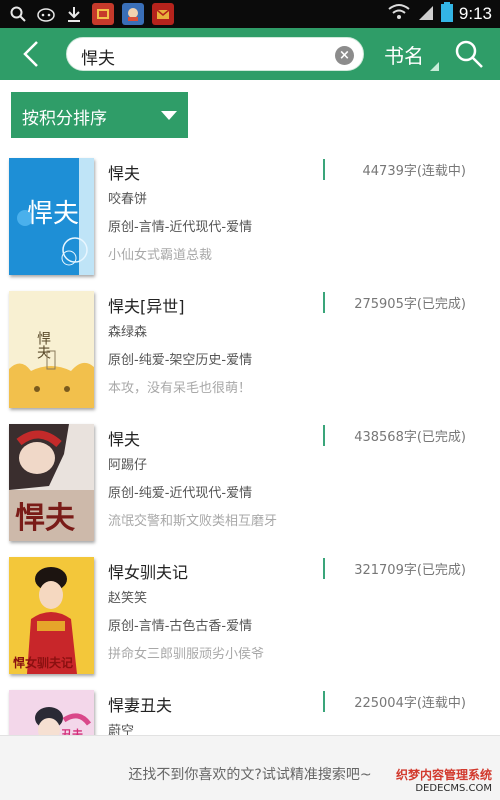 This screenshot has height=800, width=500. Describe the element at coordinates (103, 14) in the screenshot. I see `app-red-icon` at that location.